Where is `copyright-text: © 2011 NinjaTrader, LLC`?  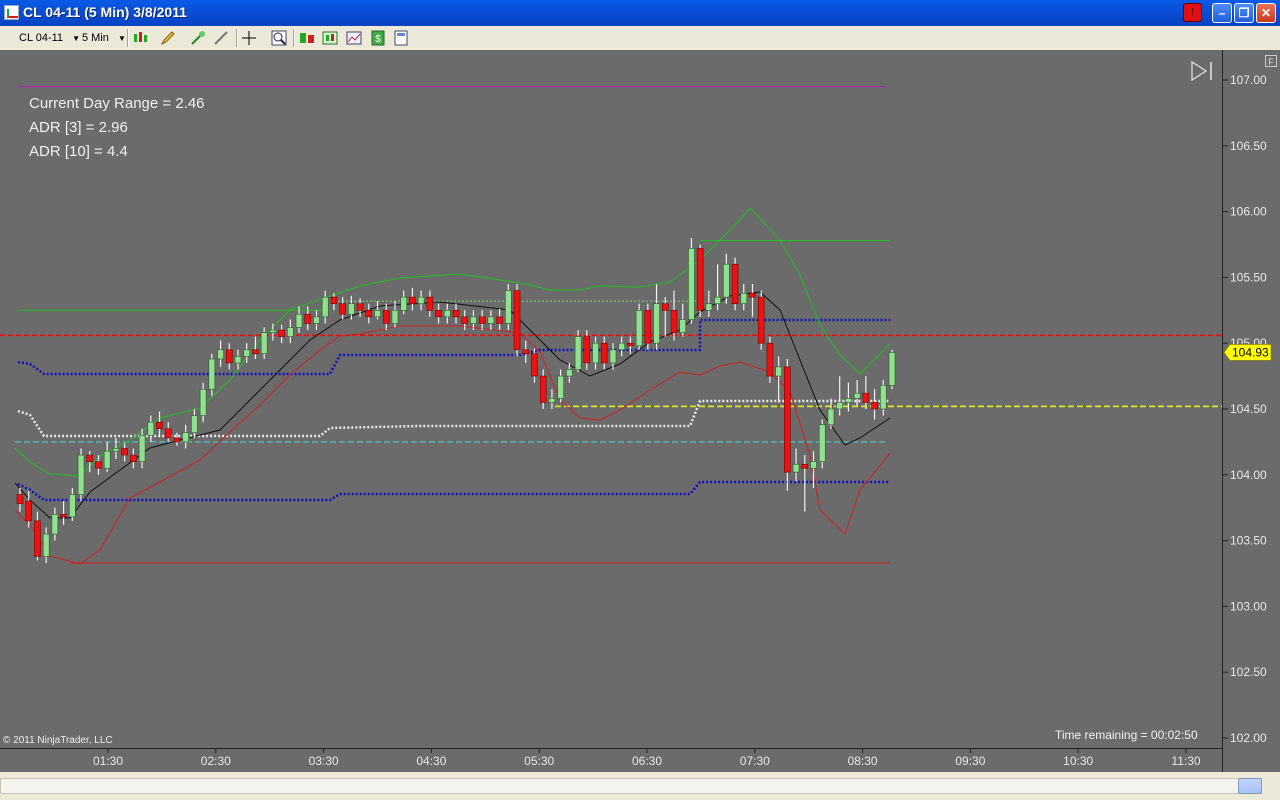 copyright-text: © 2011 NinjaTrader, LLC is located at coordinates (58, 740).